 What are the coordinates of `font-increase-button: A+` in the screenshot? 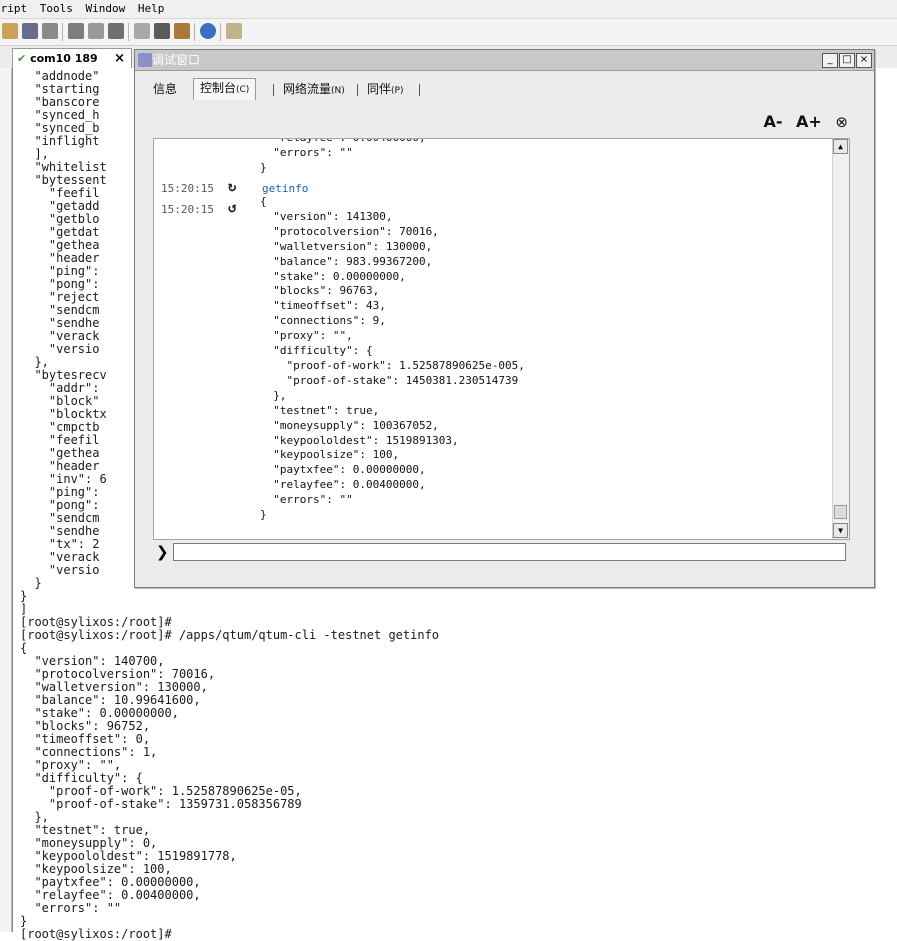 It's located at (809, 121).